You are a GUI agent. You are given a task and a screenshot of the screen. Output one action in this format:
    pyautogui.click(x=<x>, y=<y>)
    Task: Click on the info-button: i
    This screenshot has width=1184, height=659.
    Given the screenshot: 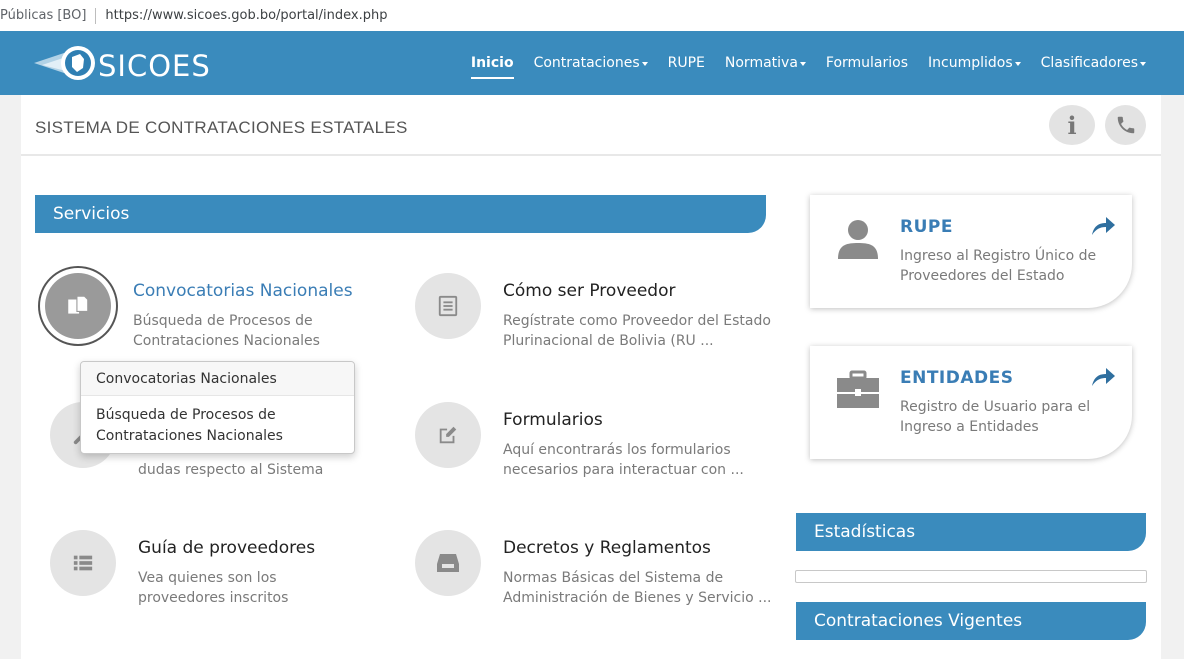 What is the action you would take?
    pyautogui.click(x=1072, y=125)
    